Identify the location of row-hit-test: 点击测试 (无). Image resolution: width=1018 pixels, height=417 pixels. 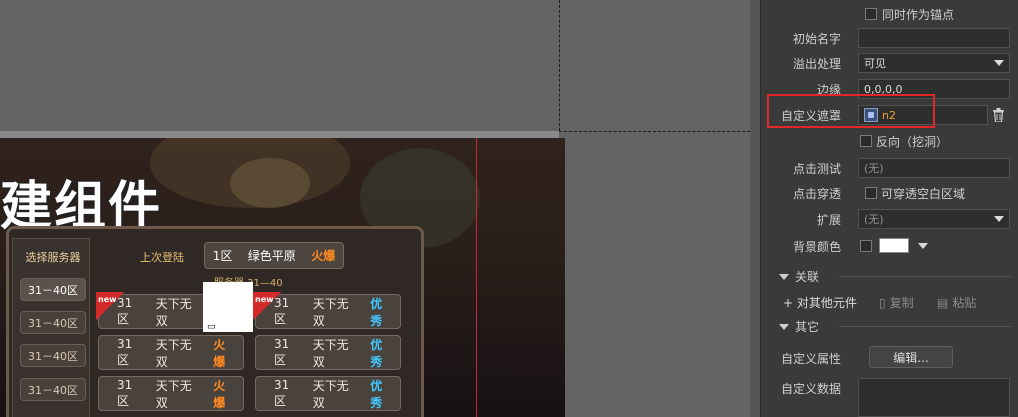
(889, 168).